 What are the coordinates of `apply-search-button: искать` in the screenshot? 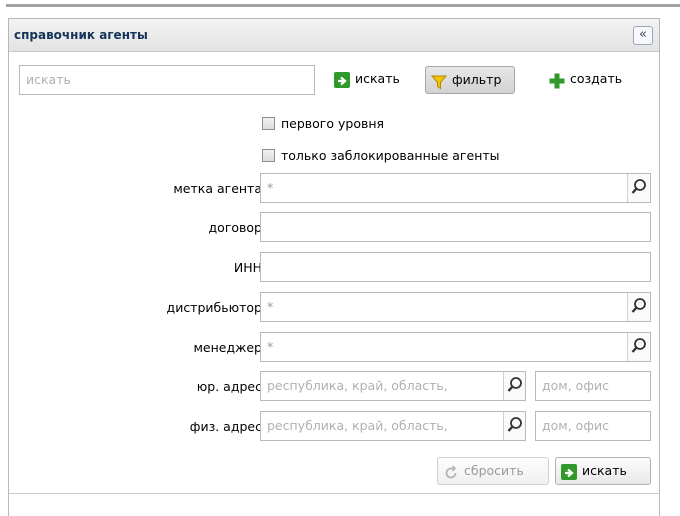 It's located at (603, 471).